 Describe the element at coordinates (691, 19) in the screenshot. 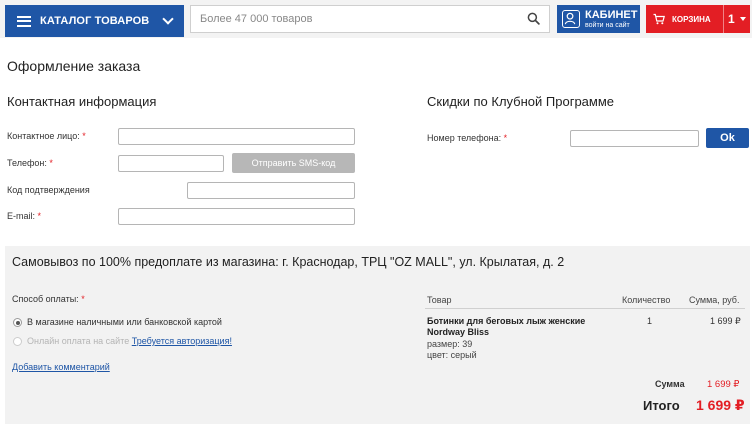

I see `cart-label: КОРЗИНА` at that location.